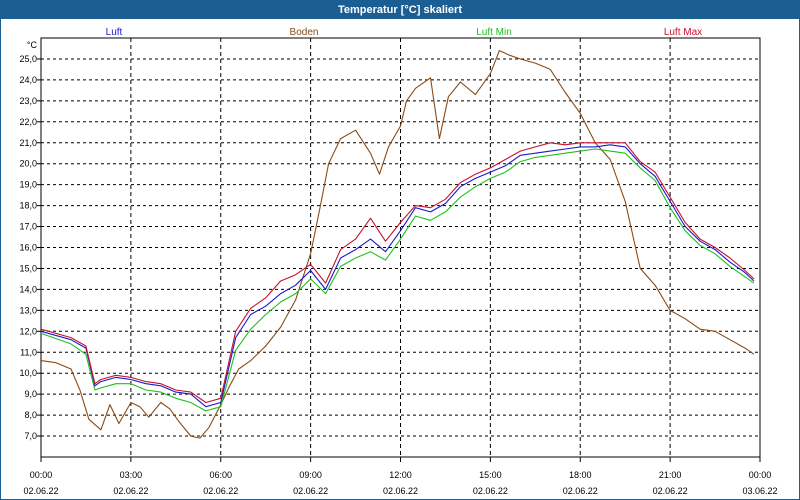 The height and width of the screenshot is (500, 800). What do you see at coordinates (28, 143) in the screenshot?
I see `y-tick-label: 21,0` at bounding box center [28, 143].